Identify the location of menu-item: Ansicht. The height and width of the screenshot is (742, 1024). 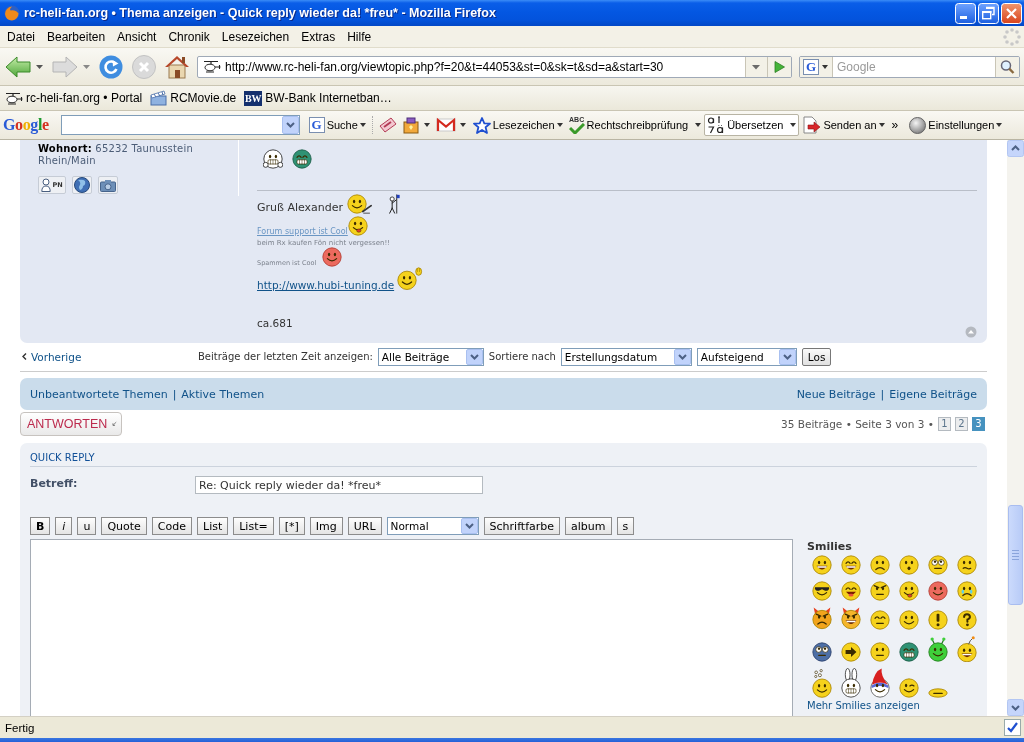
(137, 36).